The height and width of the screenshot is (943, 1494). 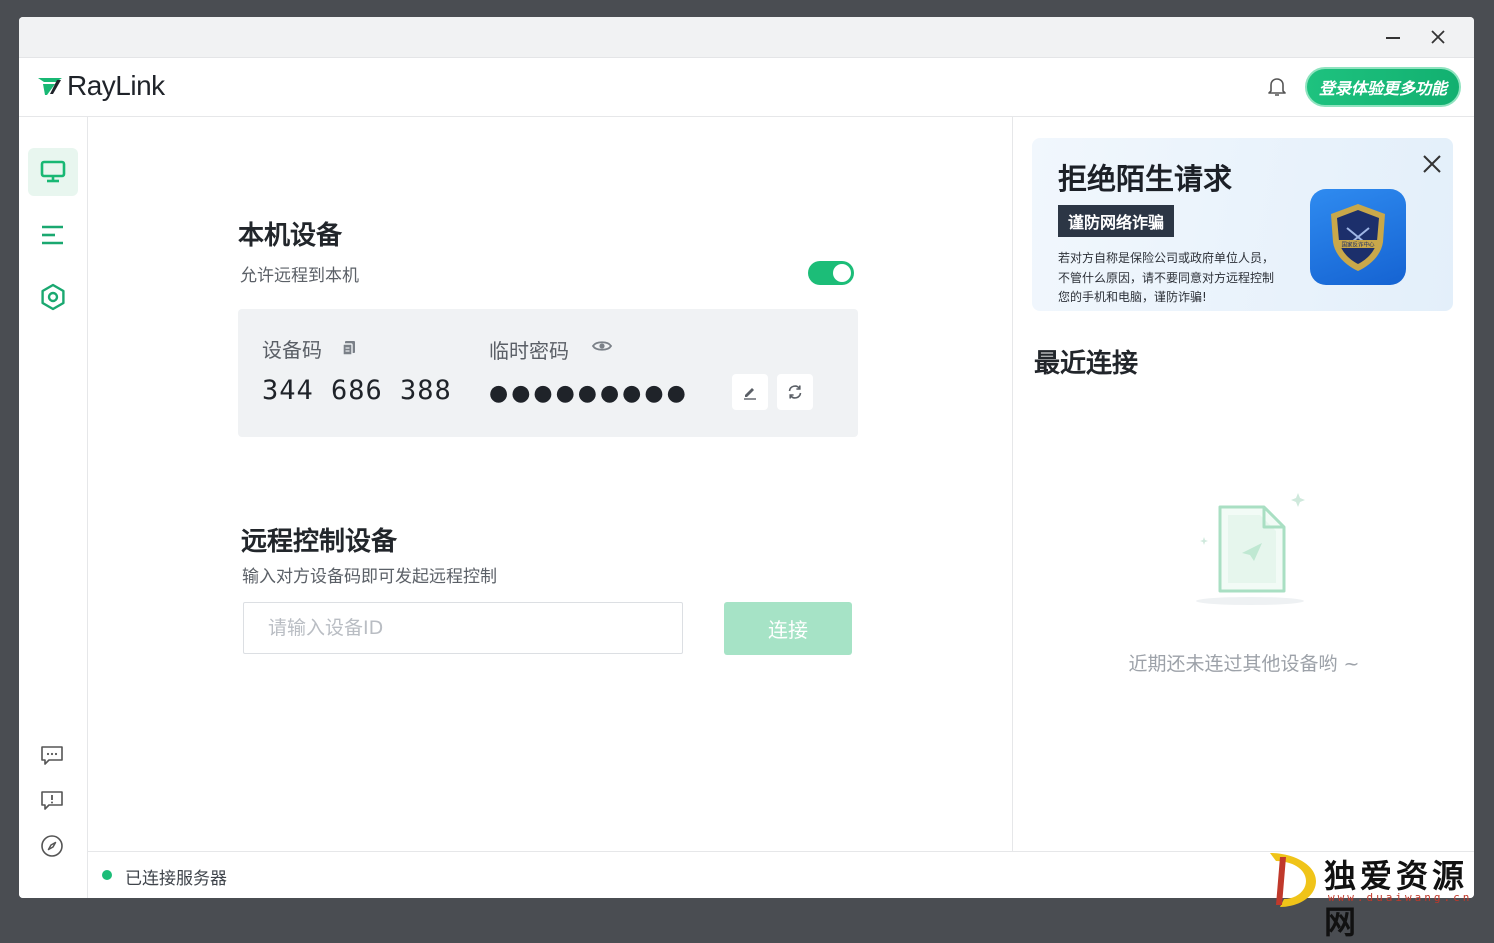 I want to click on sidebar-item-settings, so click(x=53, y=297).